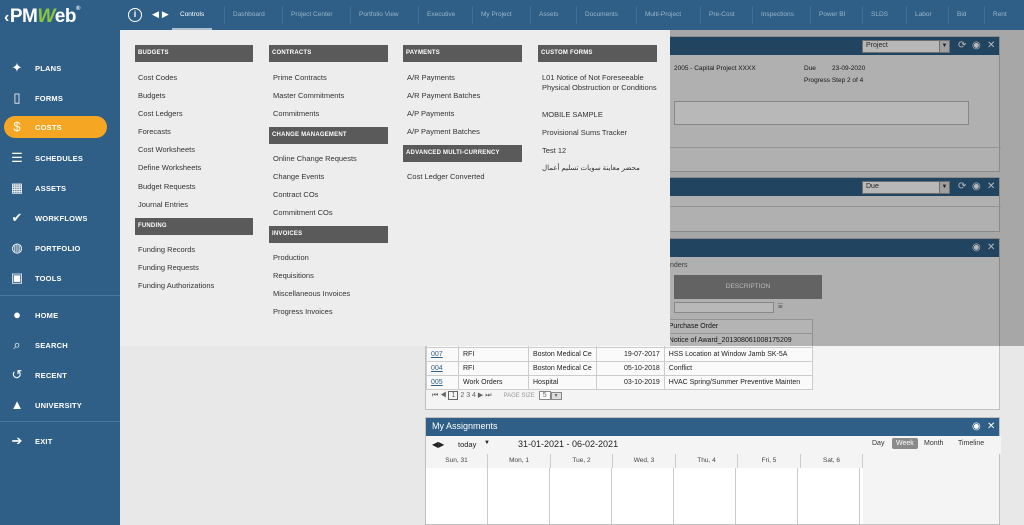  What do you see at coordinates (248, 15) in the screenshot?
I see `tab-dashboard: Dashboard` at bounding box center [248, 15].